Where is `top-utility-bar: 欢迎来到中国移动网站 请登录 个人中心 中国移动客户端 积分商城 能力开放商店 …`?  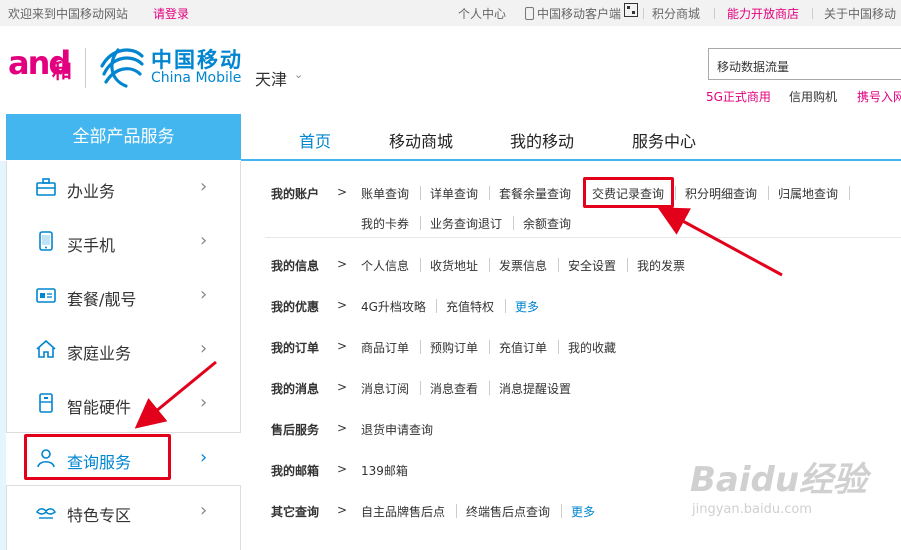
top-utility-bar: 欢迎来到中国移动网站 请登录 个人中心 中国移动客户端 积分商城 能力开放商店 … is located at coordinates (450, 13).